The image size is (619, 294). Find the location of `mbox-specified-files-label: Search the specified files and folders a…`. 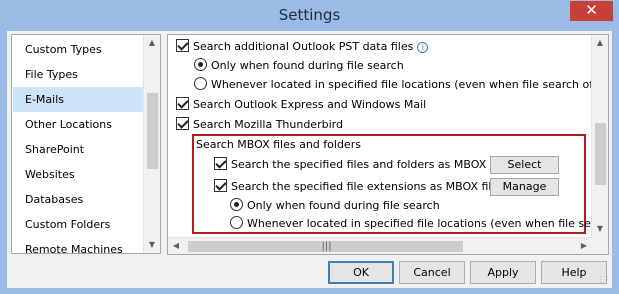

mbox-specified-files-label: Search the specified files and folders a… is located at coordinates (373, 164).